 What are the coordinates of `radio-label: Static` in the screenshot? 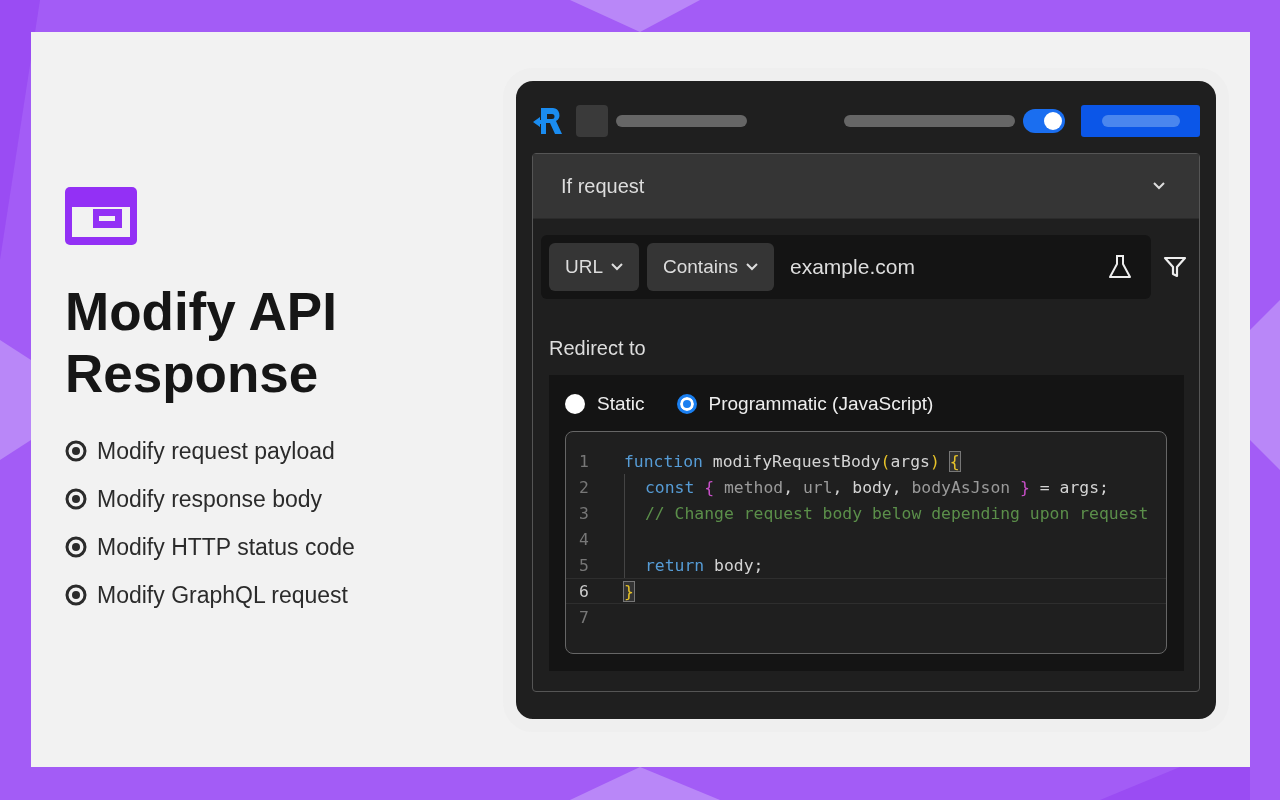 It's located at (621, 404).